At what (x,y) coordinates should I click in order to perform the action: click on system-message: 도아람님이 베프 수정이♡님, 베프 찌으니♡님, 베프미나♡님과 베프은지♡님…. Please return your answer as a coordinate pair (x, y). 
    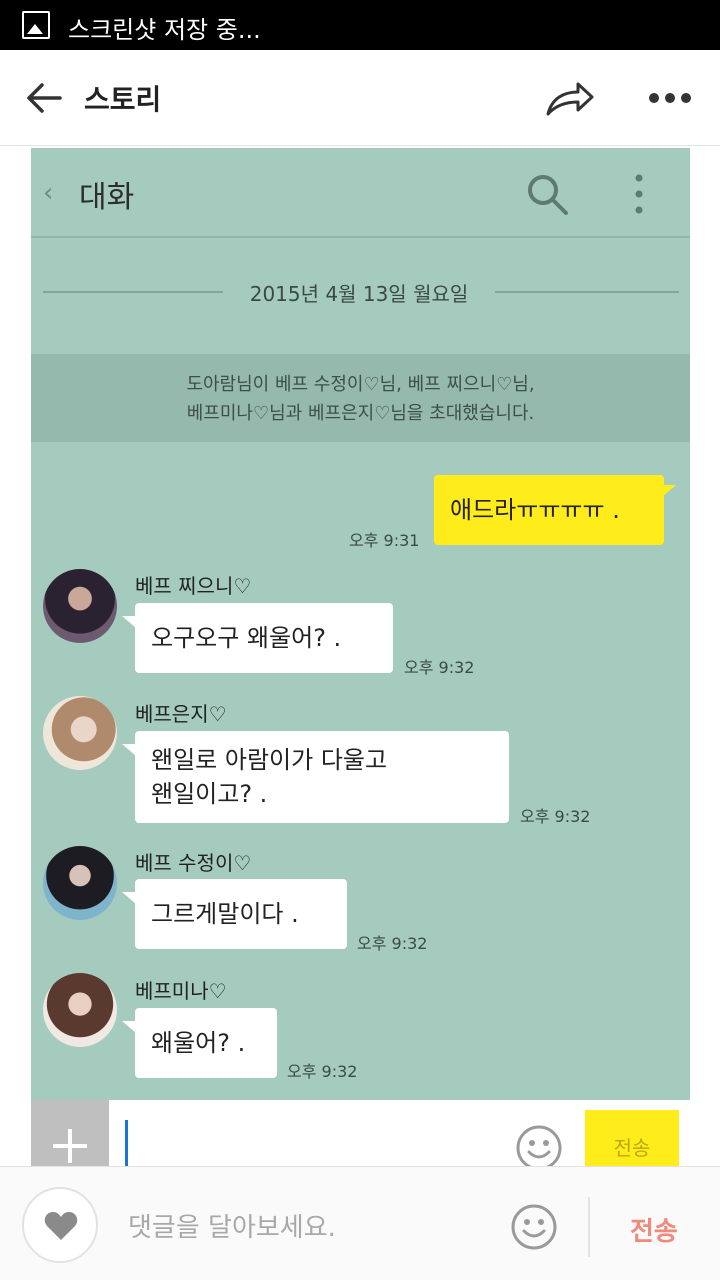
    Looking at the image, I should click on (360, 398).